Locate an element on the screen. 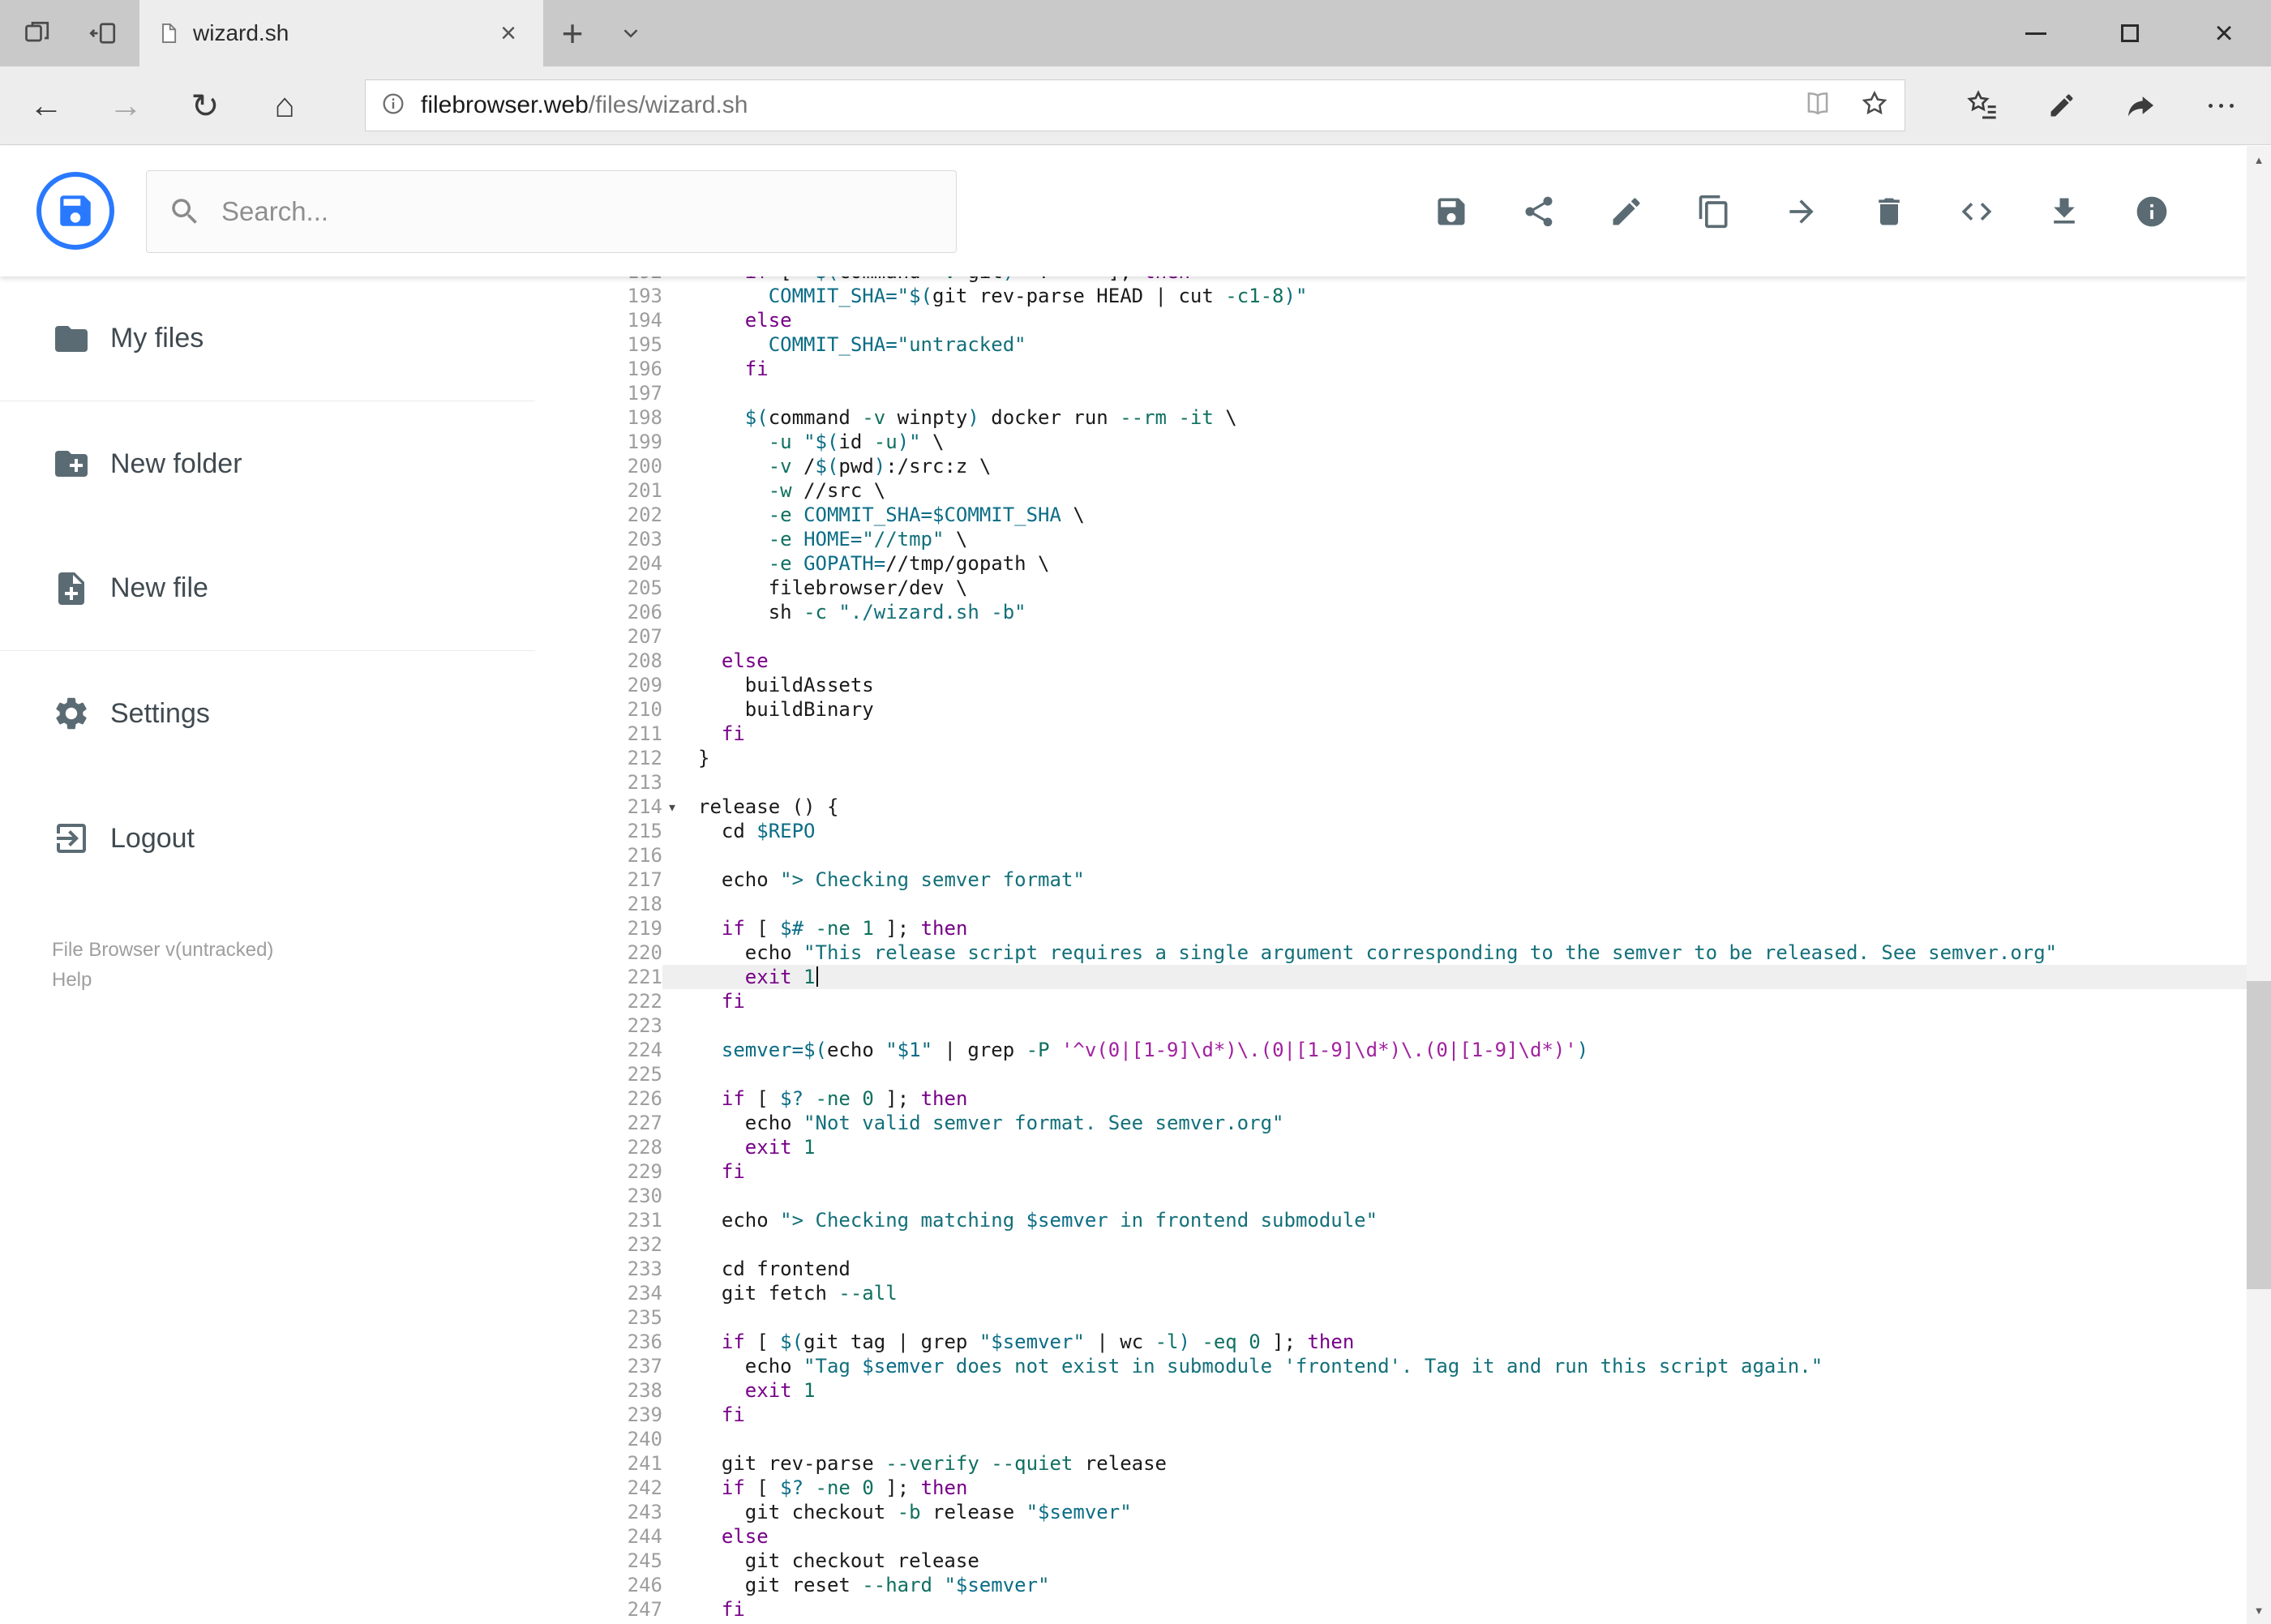 The height and width of the screenshot is (1624, 2271). code-line-217: 217 echo "> Checking semver format" is located at coordinates (1407, 880).